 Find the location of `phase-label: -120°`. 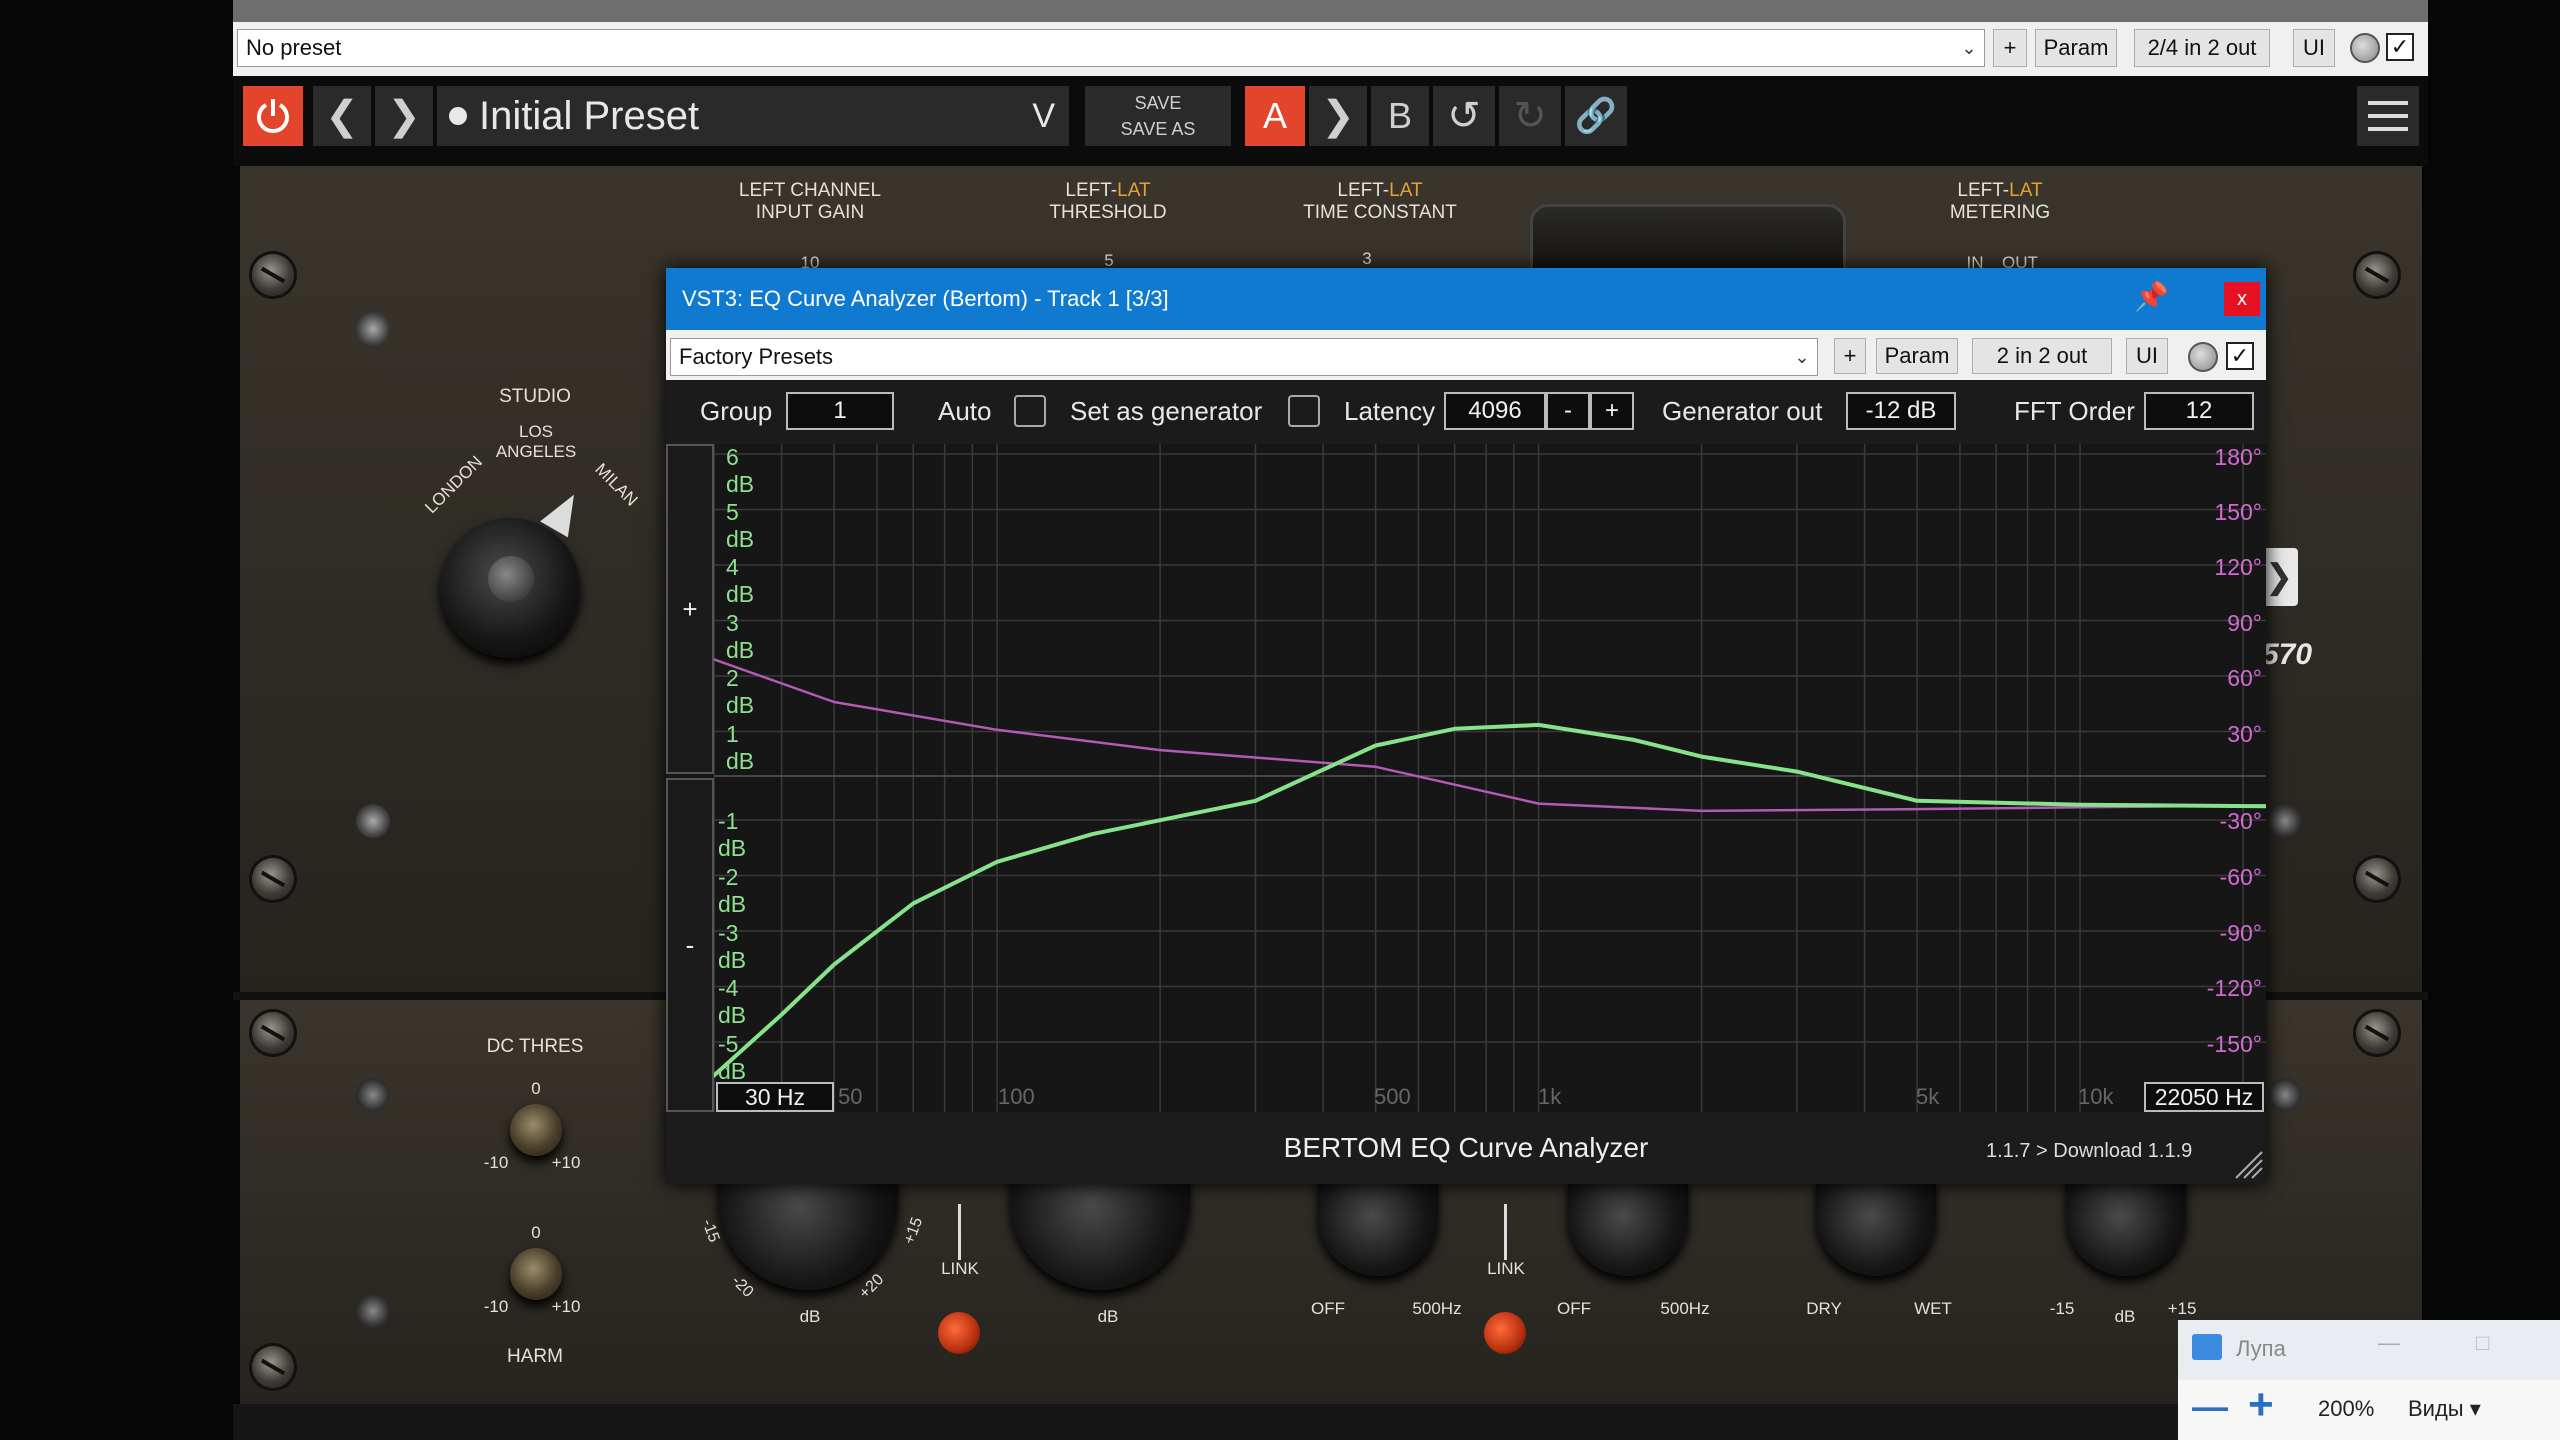

phase-label: -120° is located at coordinates (2234, 988).